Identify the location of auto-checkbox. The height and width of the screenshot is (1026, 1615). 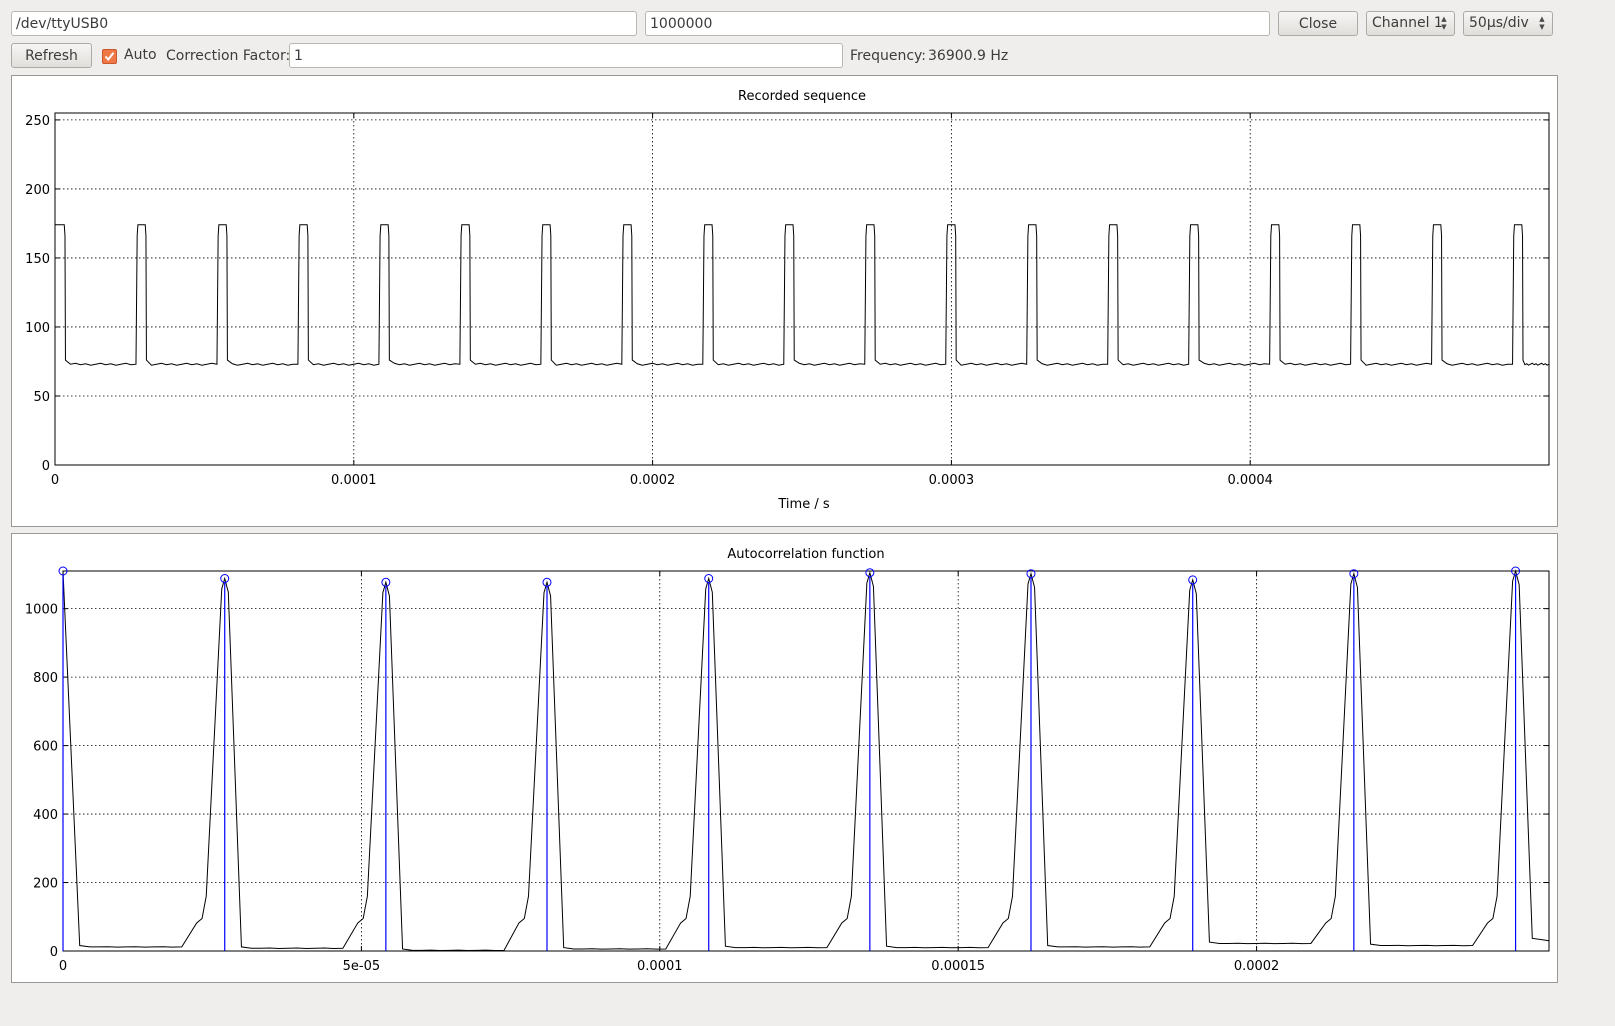
(109, 56).